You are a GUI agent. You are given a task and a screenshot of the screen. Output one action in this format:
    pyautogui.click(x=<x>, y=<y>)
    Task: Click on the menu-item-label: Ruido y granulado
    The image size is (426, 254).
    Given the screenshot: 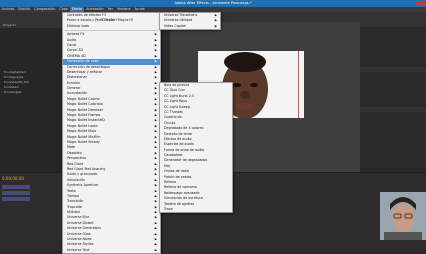 What is the action you would take?
    pyautogui.click(x=82, y=174)
    